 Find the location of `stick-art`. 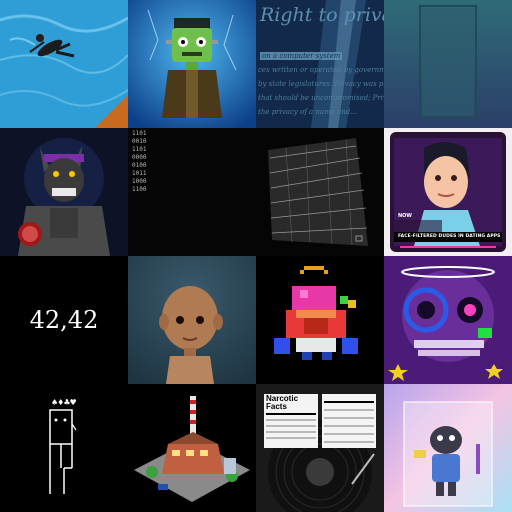

stick-art is located at coordinates (64, 448).